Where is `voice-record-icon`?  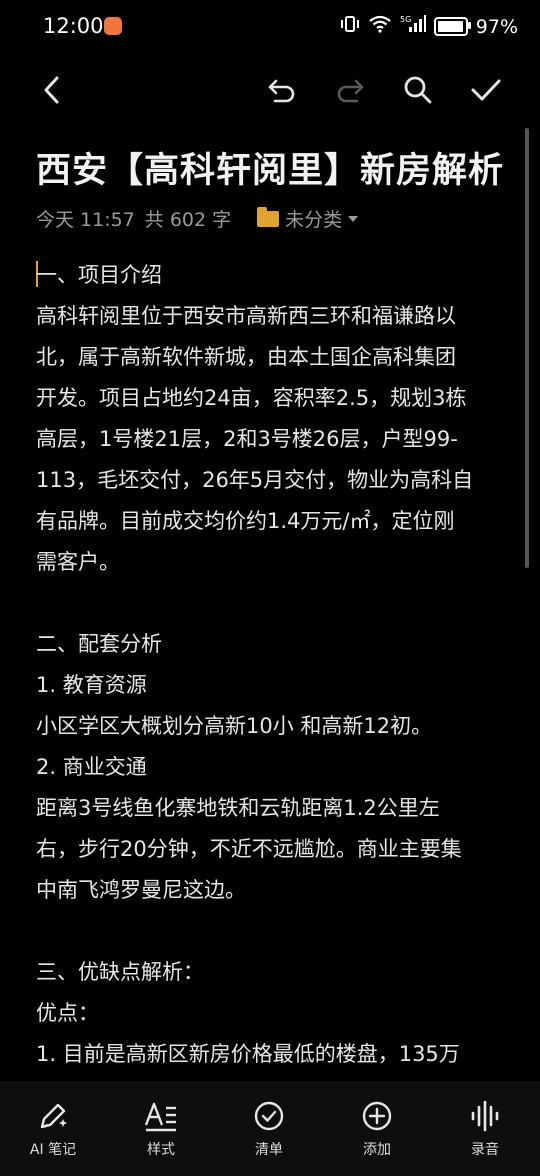 voice-record-icon is located at coordinates (485, 1116).